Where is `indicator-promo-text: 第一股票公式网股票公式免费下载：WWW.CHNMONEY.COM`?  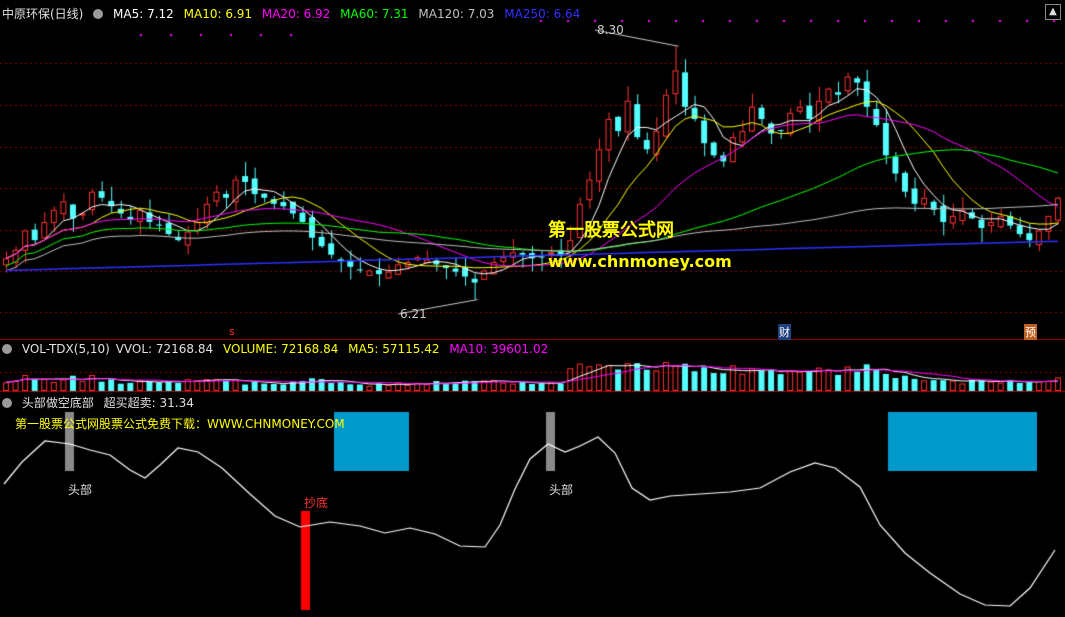 indicator-promo-text: 第一股票公式网股票公式免费下载：WWW.CHNMONEY.COM is located at coordinates (180, 424).